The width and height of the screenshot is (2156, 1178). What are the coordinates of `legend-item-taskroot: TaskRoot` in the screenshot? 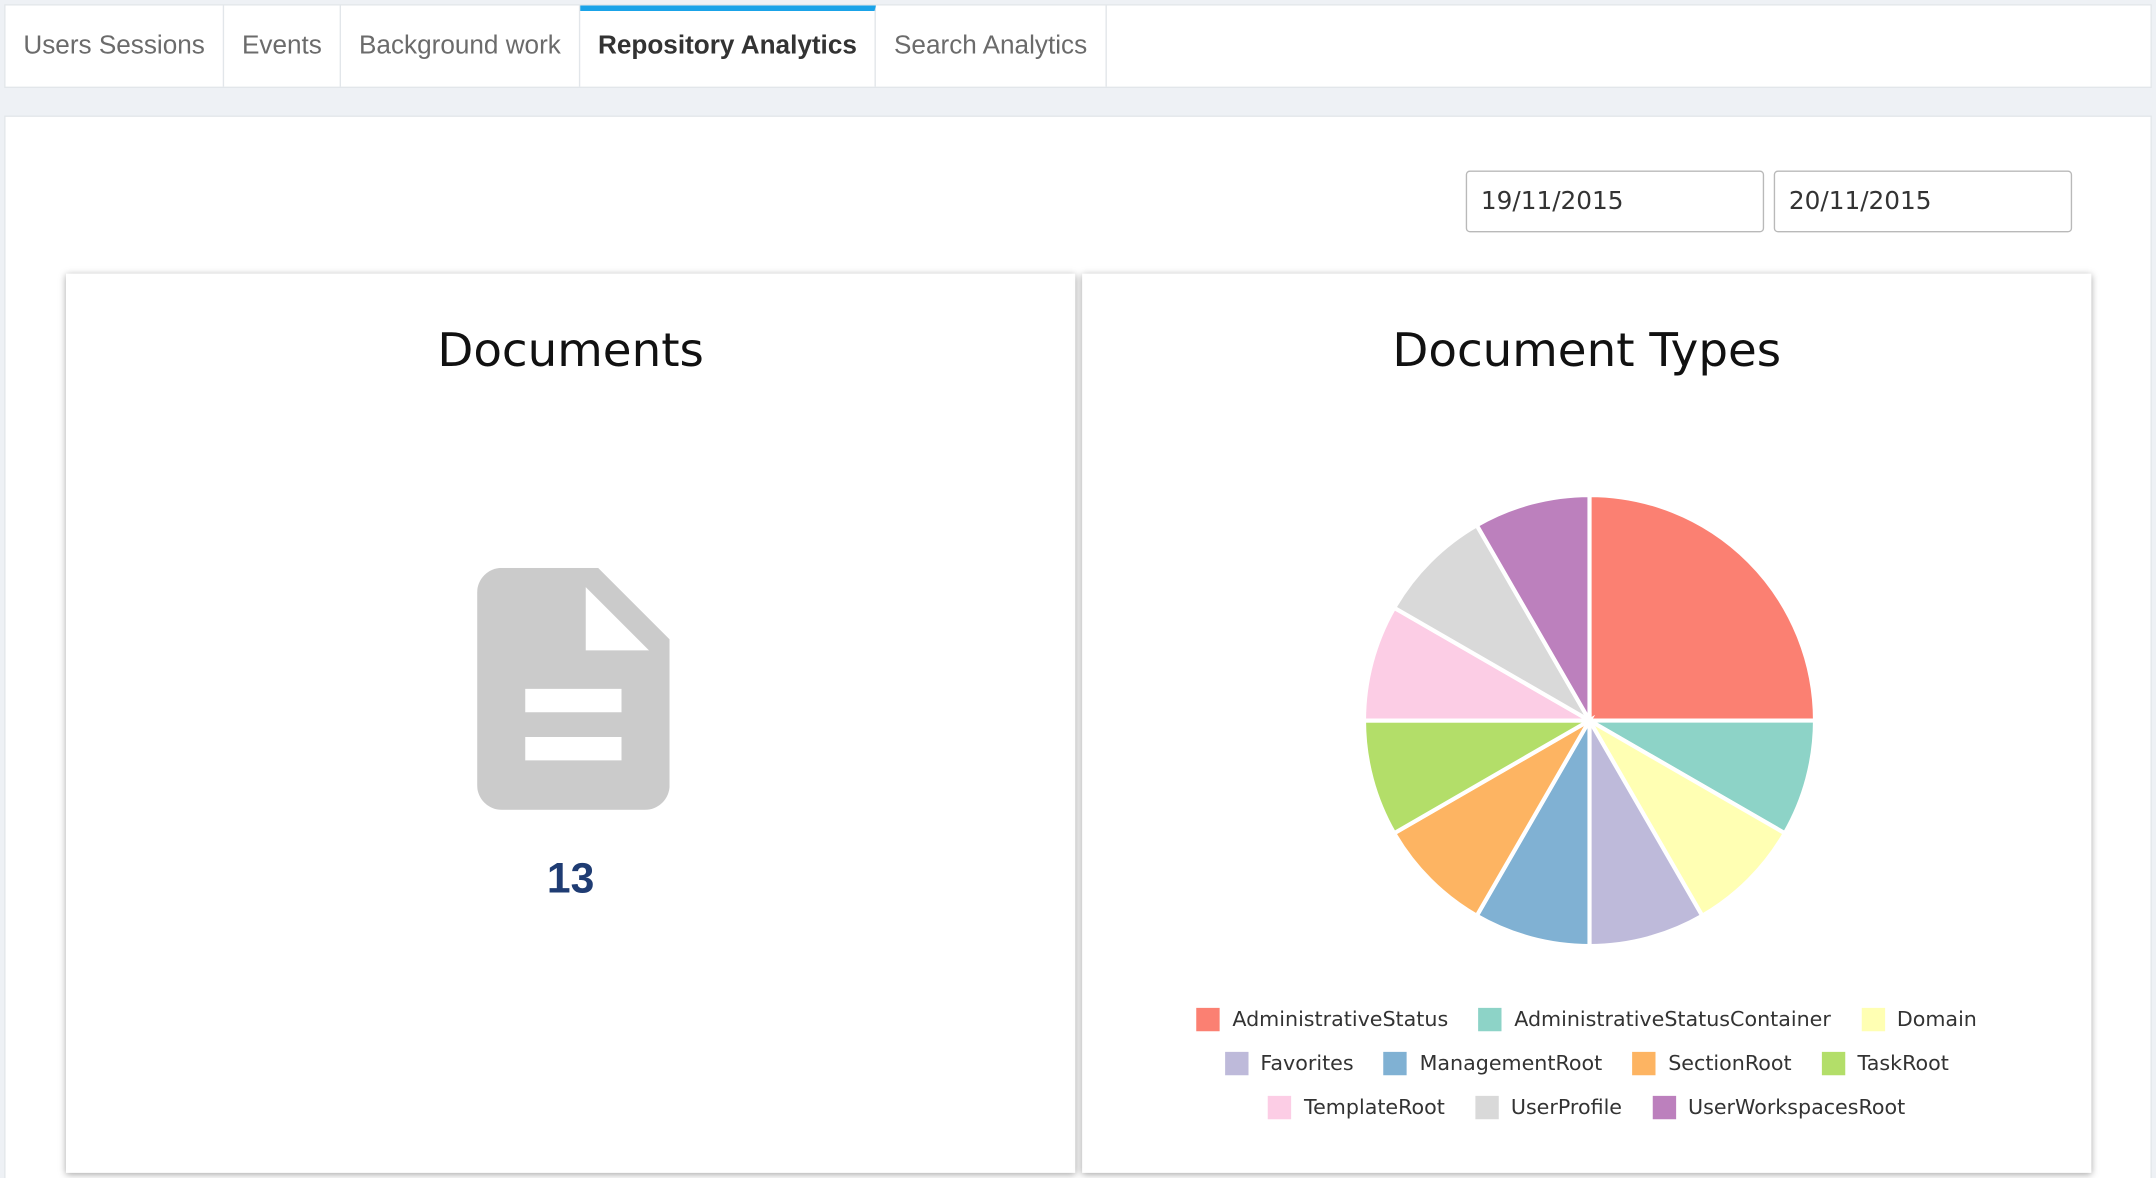 It's located at (1885, 1063).